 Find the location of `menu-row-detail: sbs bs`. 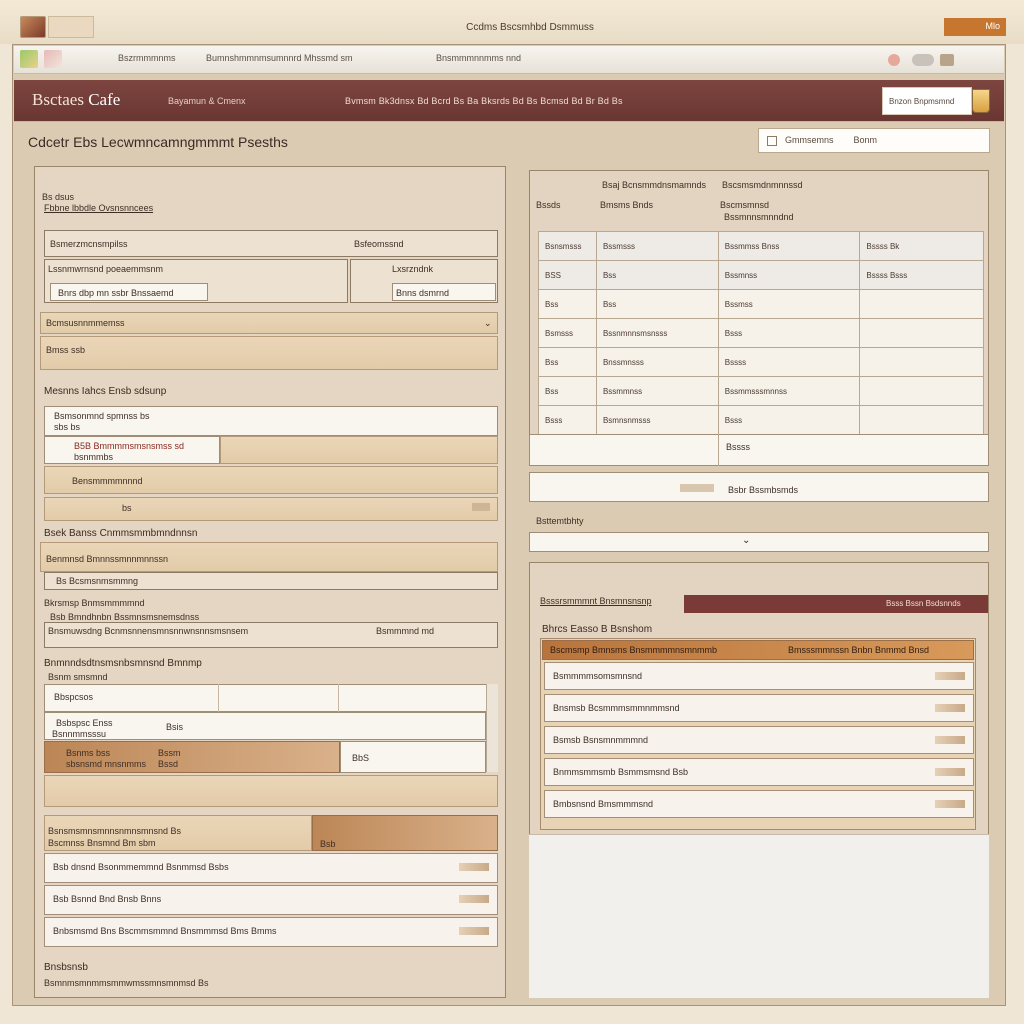

menu-row-detail: sbs bs is located at coordinates (67, 427).